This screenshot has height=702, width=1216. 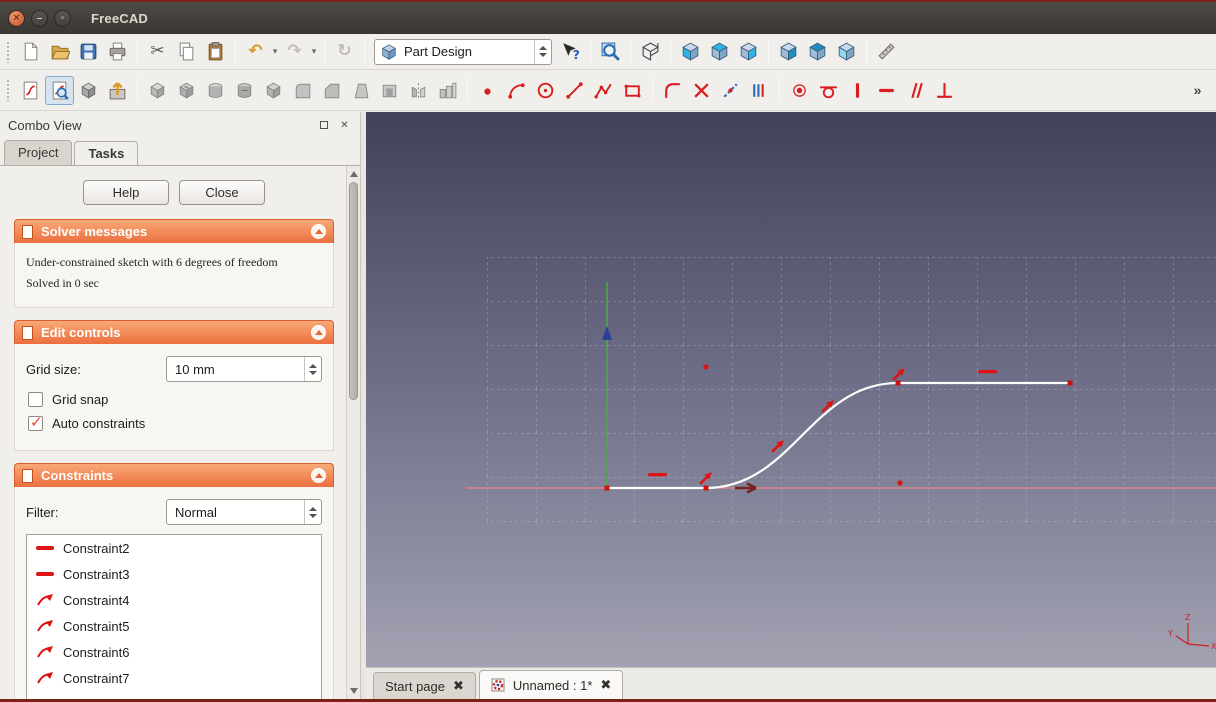 I want to click on view-bottom-button, so click(x=817, y=51).